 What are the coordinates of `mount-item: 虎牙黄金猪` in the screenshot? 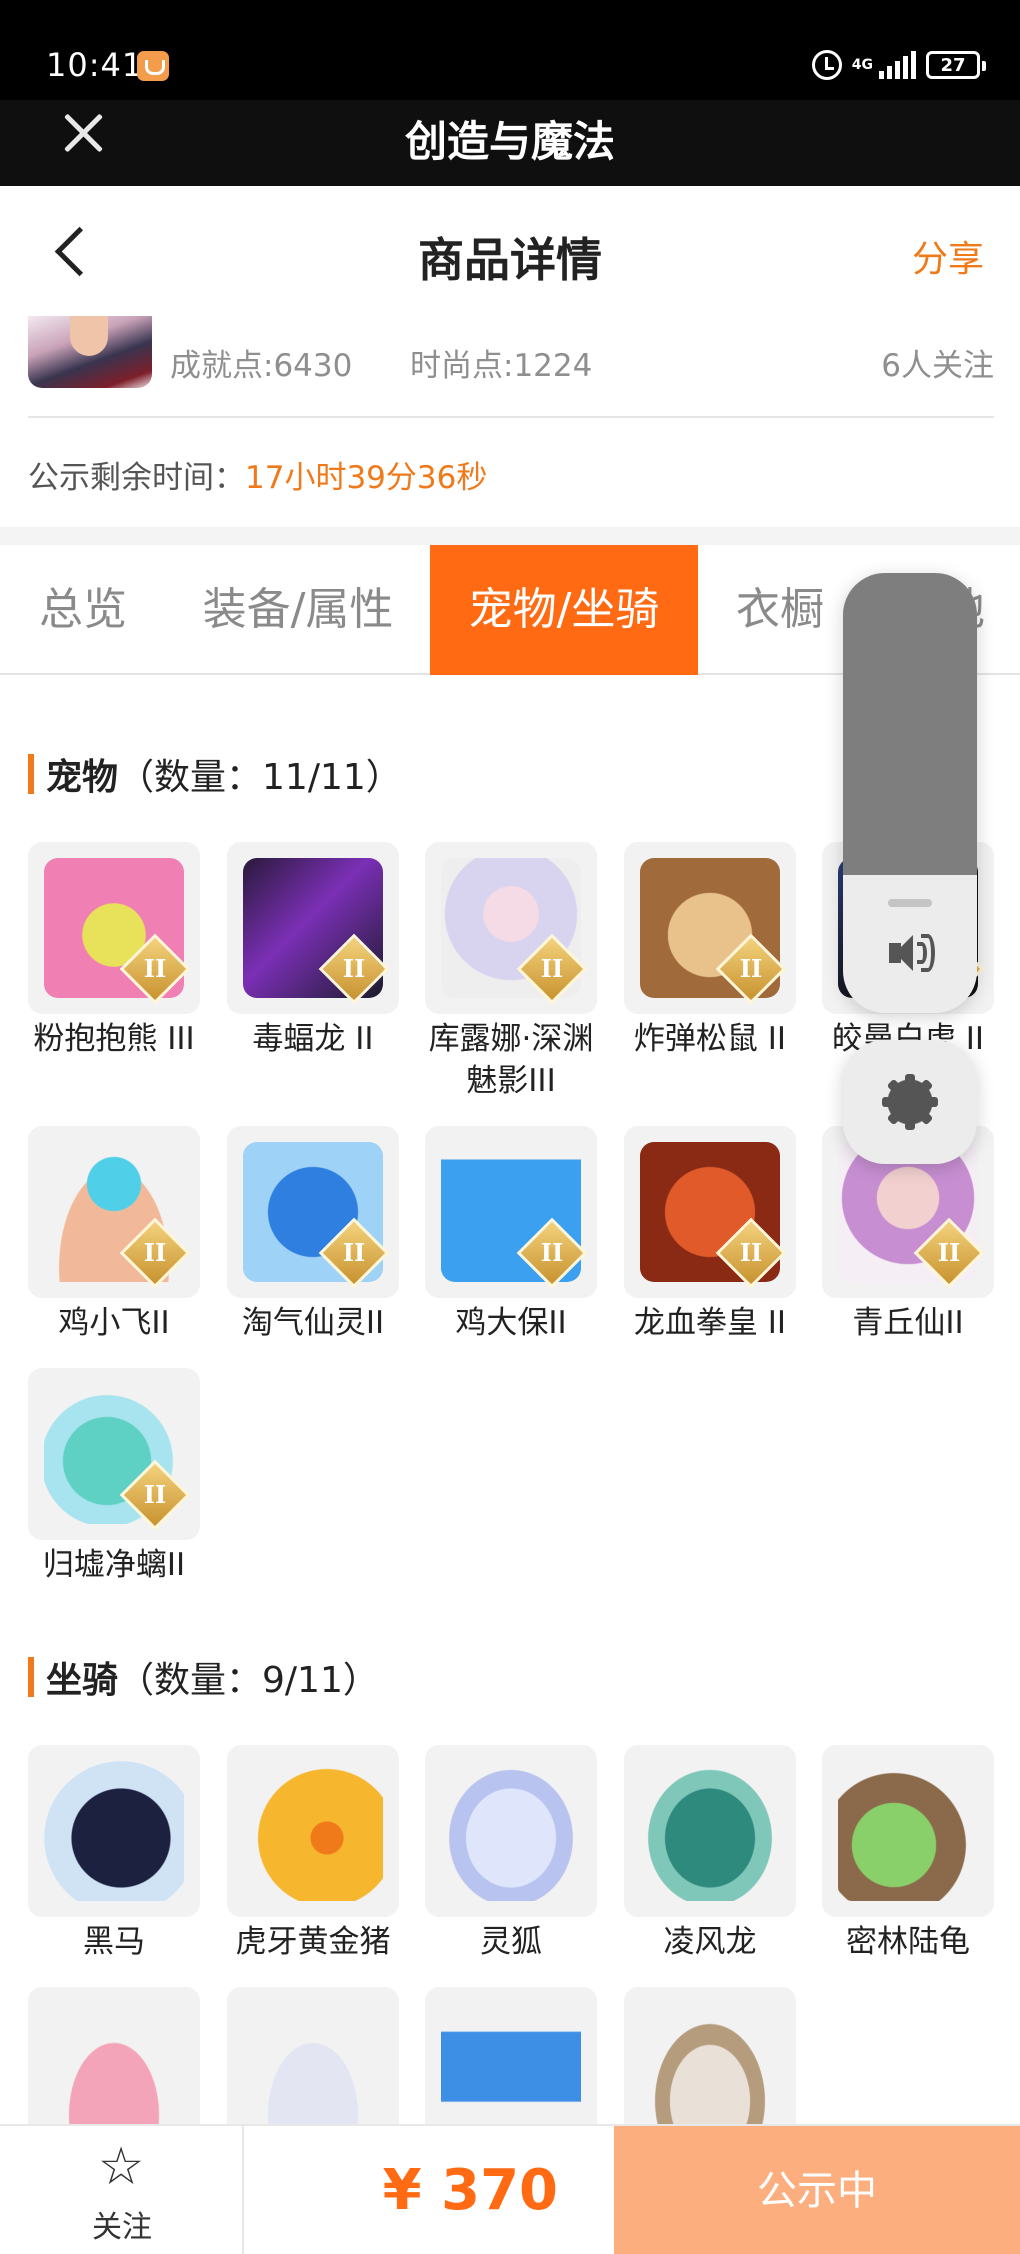 It's located at (313, 1854).